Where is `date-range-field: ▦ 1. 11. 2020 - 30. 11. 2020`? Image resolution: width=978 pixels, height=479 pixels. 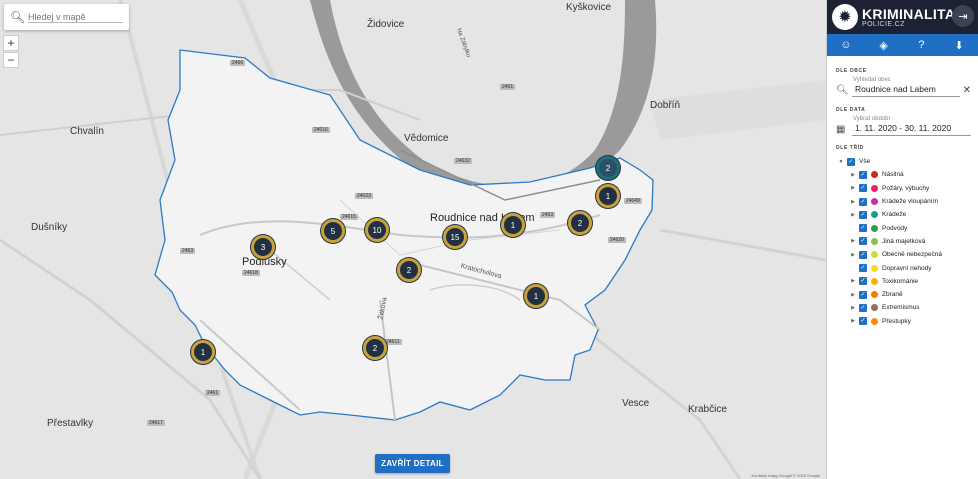
date-range-field: ▦ 1. 11. 2020 - 30. 11. 2020 is located at coordinates (903, 129).